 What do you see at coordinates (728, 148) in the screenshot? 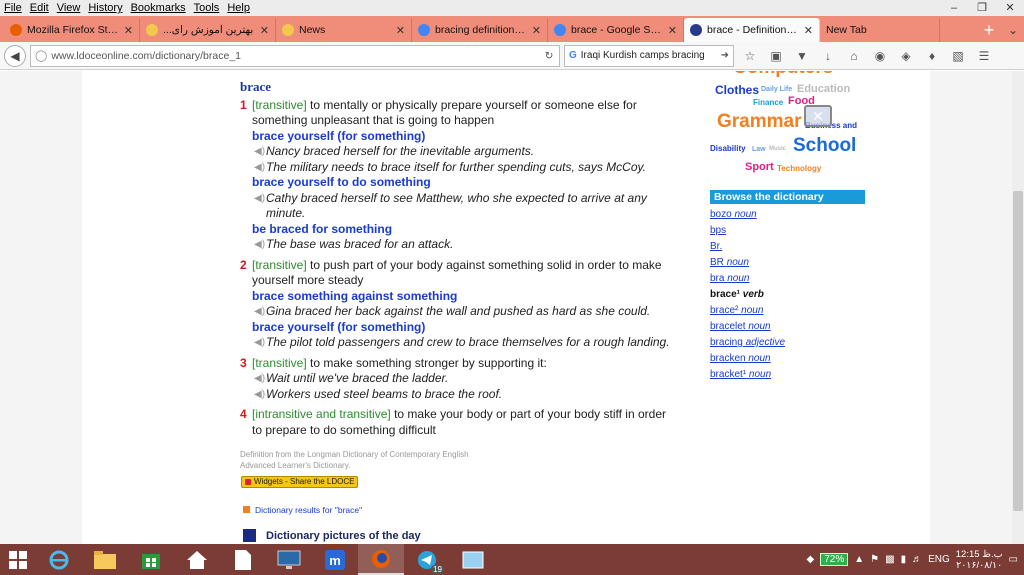
I see `topic-link: Disability` at bounding box center [728, 148].